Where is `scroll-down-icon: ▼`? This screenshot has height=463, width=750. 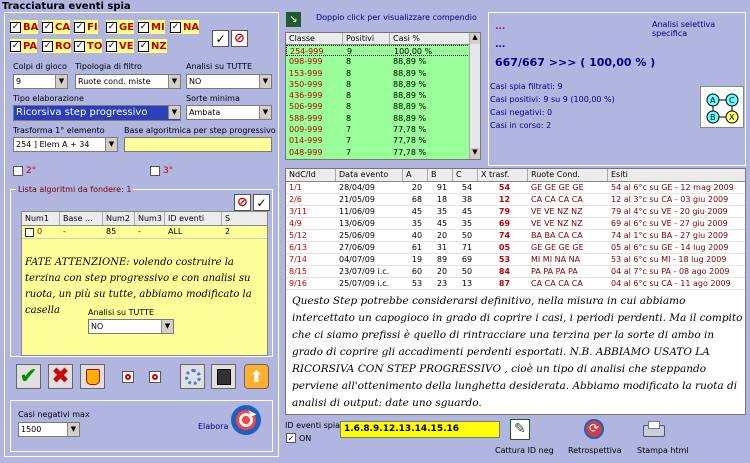 scroll-down-icon: ▼ is located at coordinates (475, 153).